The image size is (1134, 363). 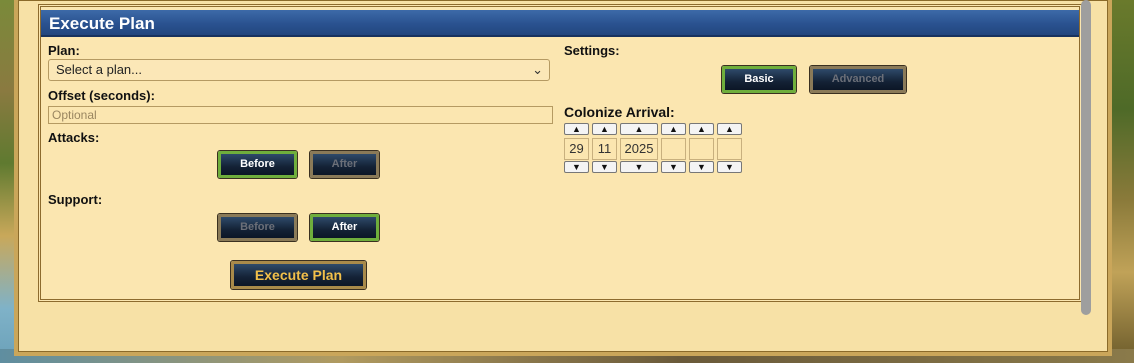 What do you see at coordinates (639, 167) in the screenshot?
I see `year-down-button: ▼` at bounding box center [639, 167].